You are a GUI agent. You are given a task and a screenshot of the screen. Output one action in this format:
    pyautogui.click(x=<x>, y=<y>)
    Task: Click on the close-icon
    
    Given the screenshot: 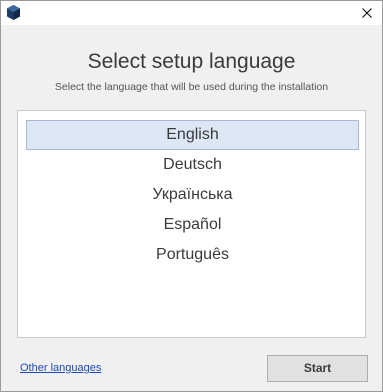 What is the action you would take?
    pyautogui.click(x=367, y=13)
    